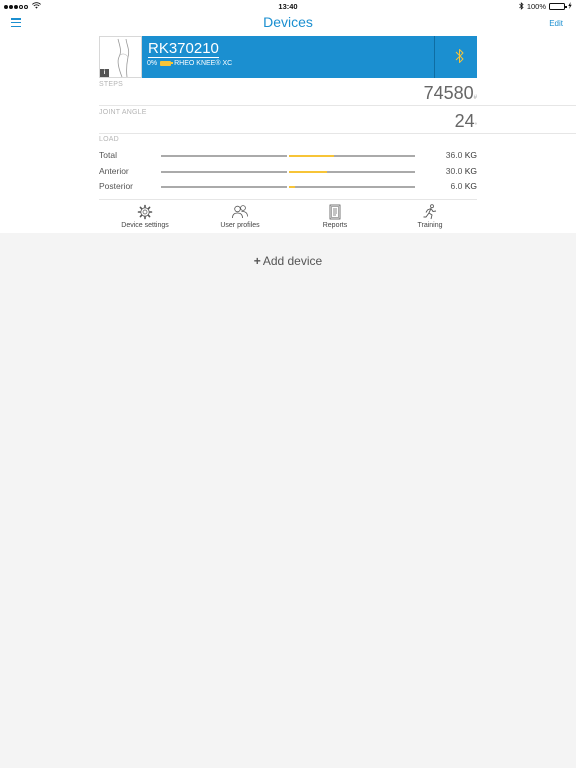 This screenshot has height=768, width=576. Describe the element at coordinates (570, 6) in the screenshot. I see `charging-icon` at that location.